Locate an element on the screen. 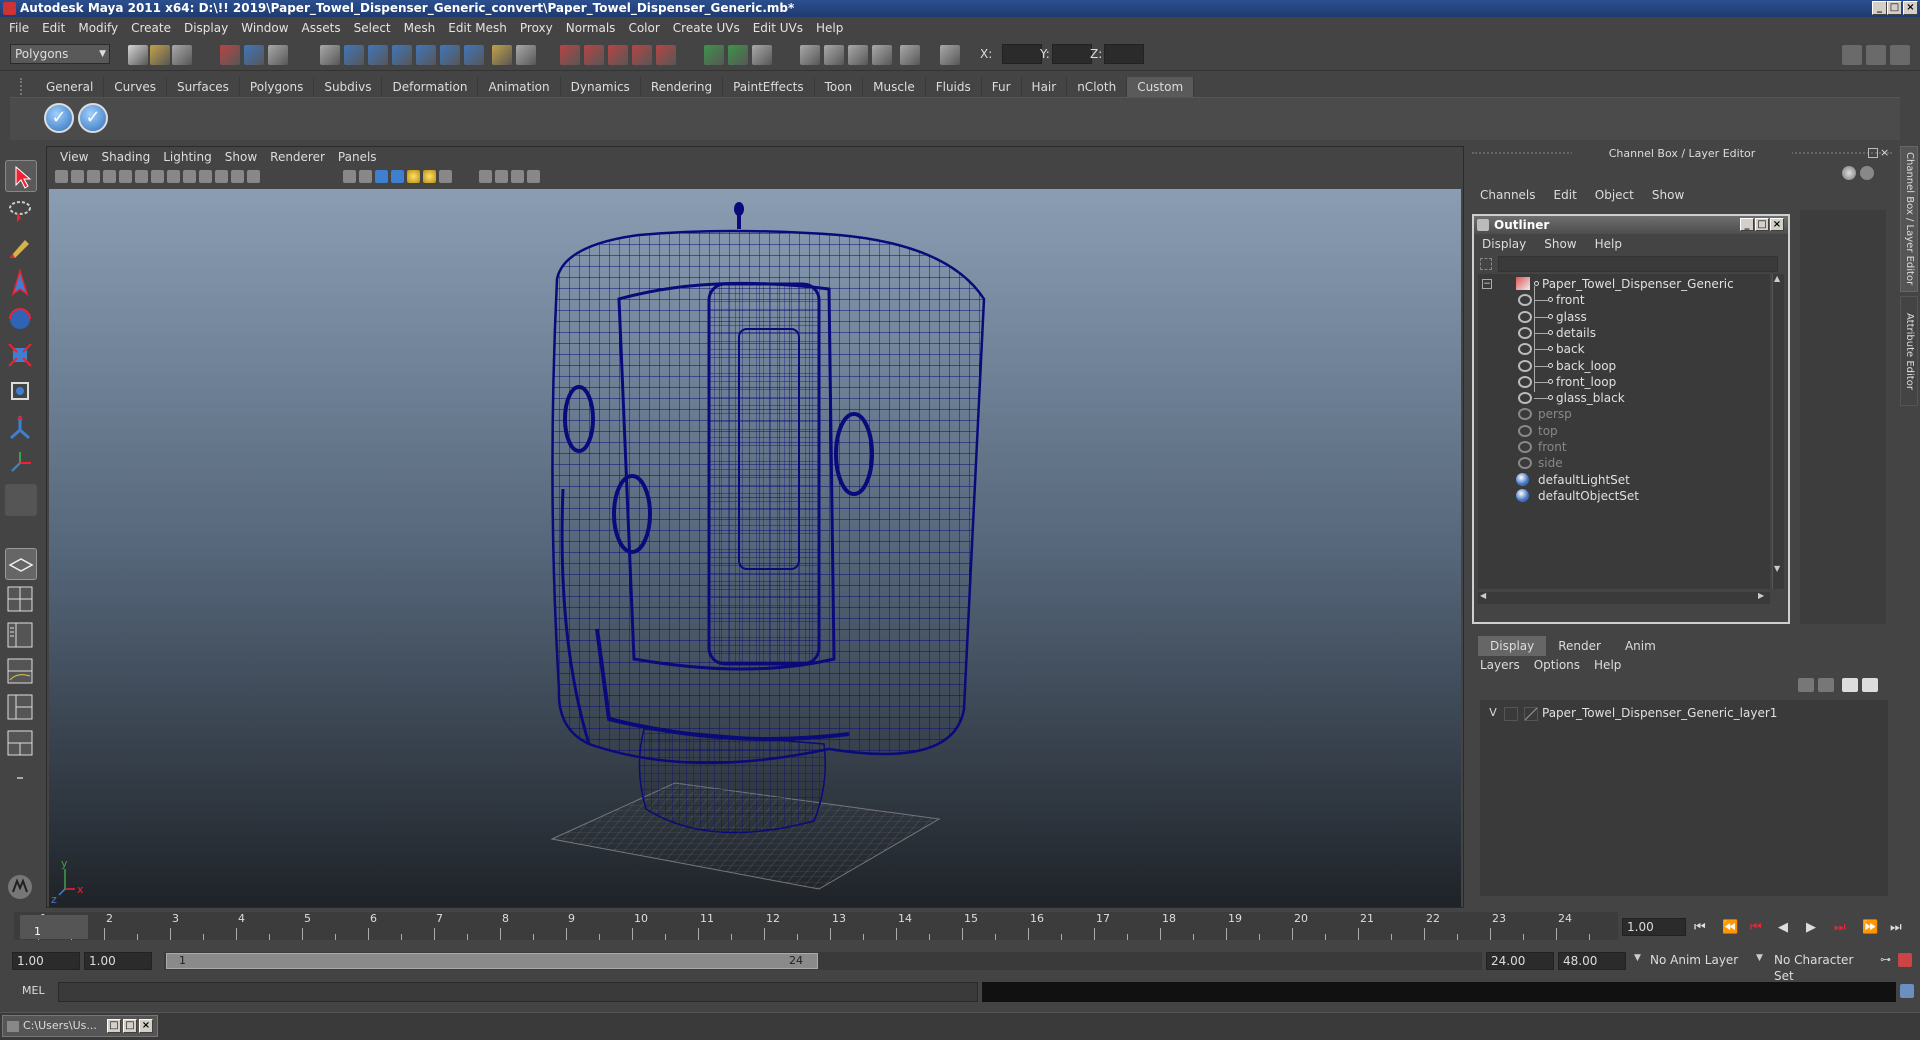  show-manipulator-tool-icon is located at coordinates (21, 464).